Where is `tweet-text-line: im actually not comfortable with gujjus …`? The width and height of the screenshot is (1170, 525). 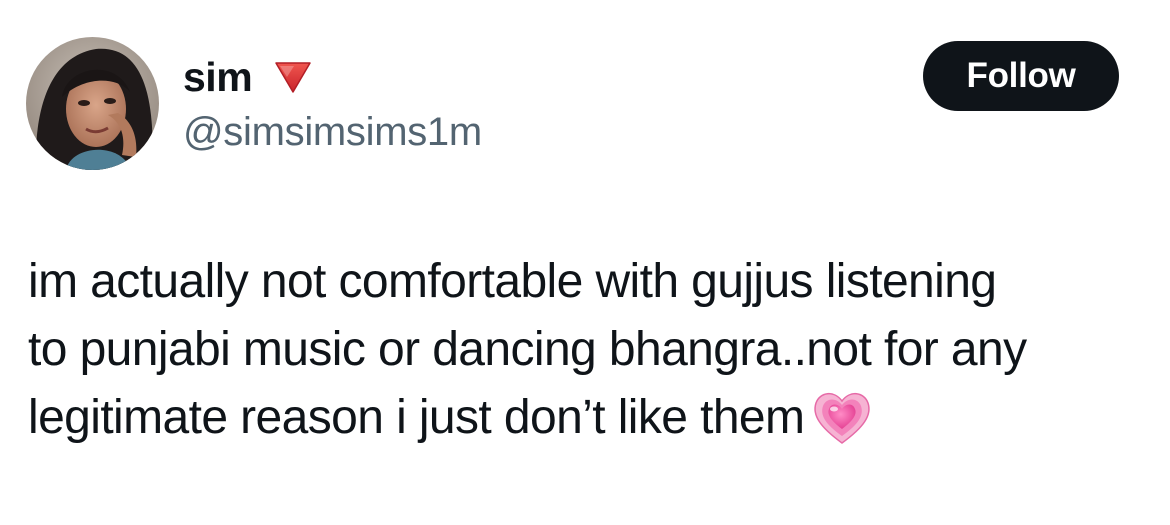 tweet-text-line: im actually not comfortable with gujjus … is located at coordinates (512, 281).